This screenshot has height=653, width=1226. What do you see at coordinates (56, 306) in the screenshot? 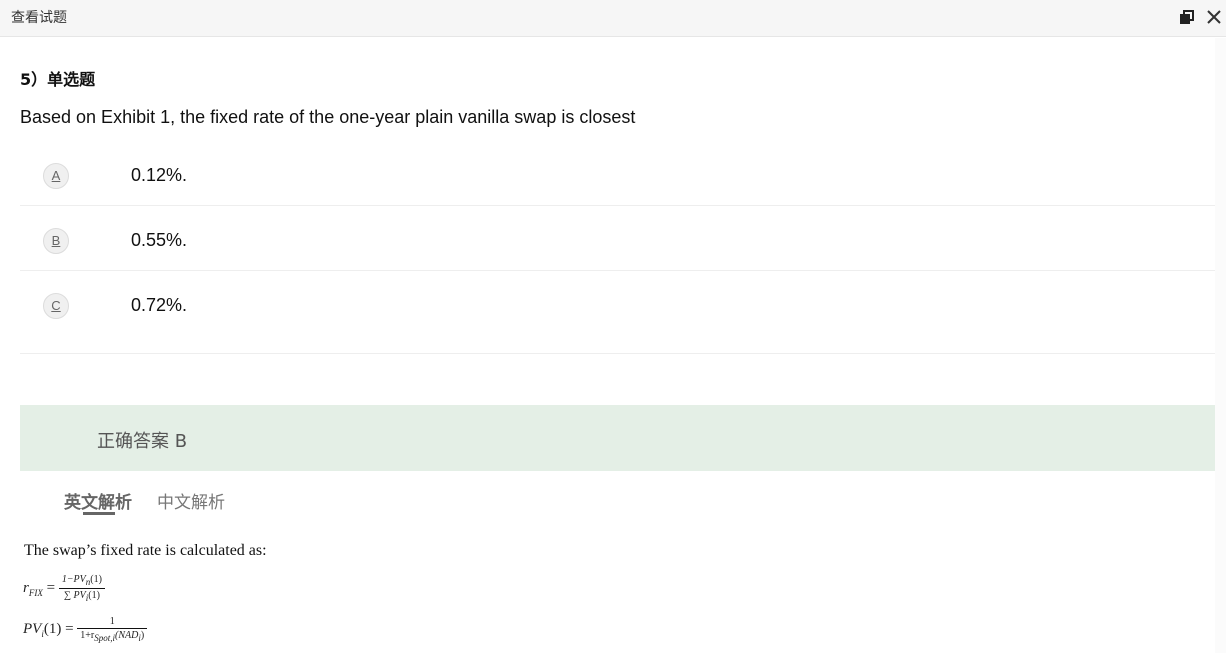
I see `option-letter-c: C` at bounding box center [56, 306].